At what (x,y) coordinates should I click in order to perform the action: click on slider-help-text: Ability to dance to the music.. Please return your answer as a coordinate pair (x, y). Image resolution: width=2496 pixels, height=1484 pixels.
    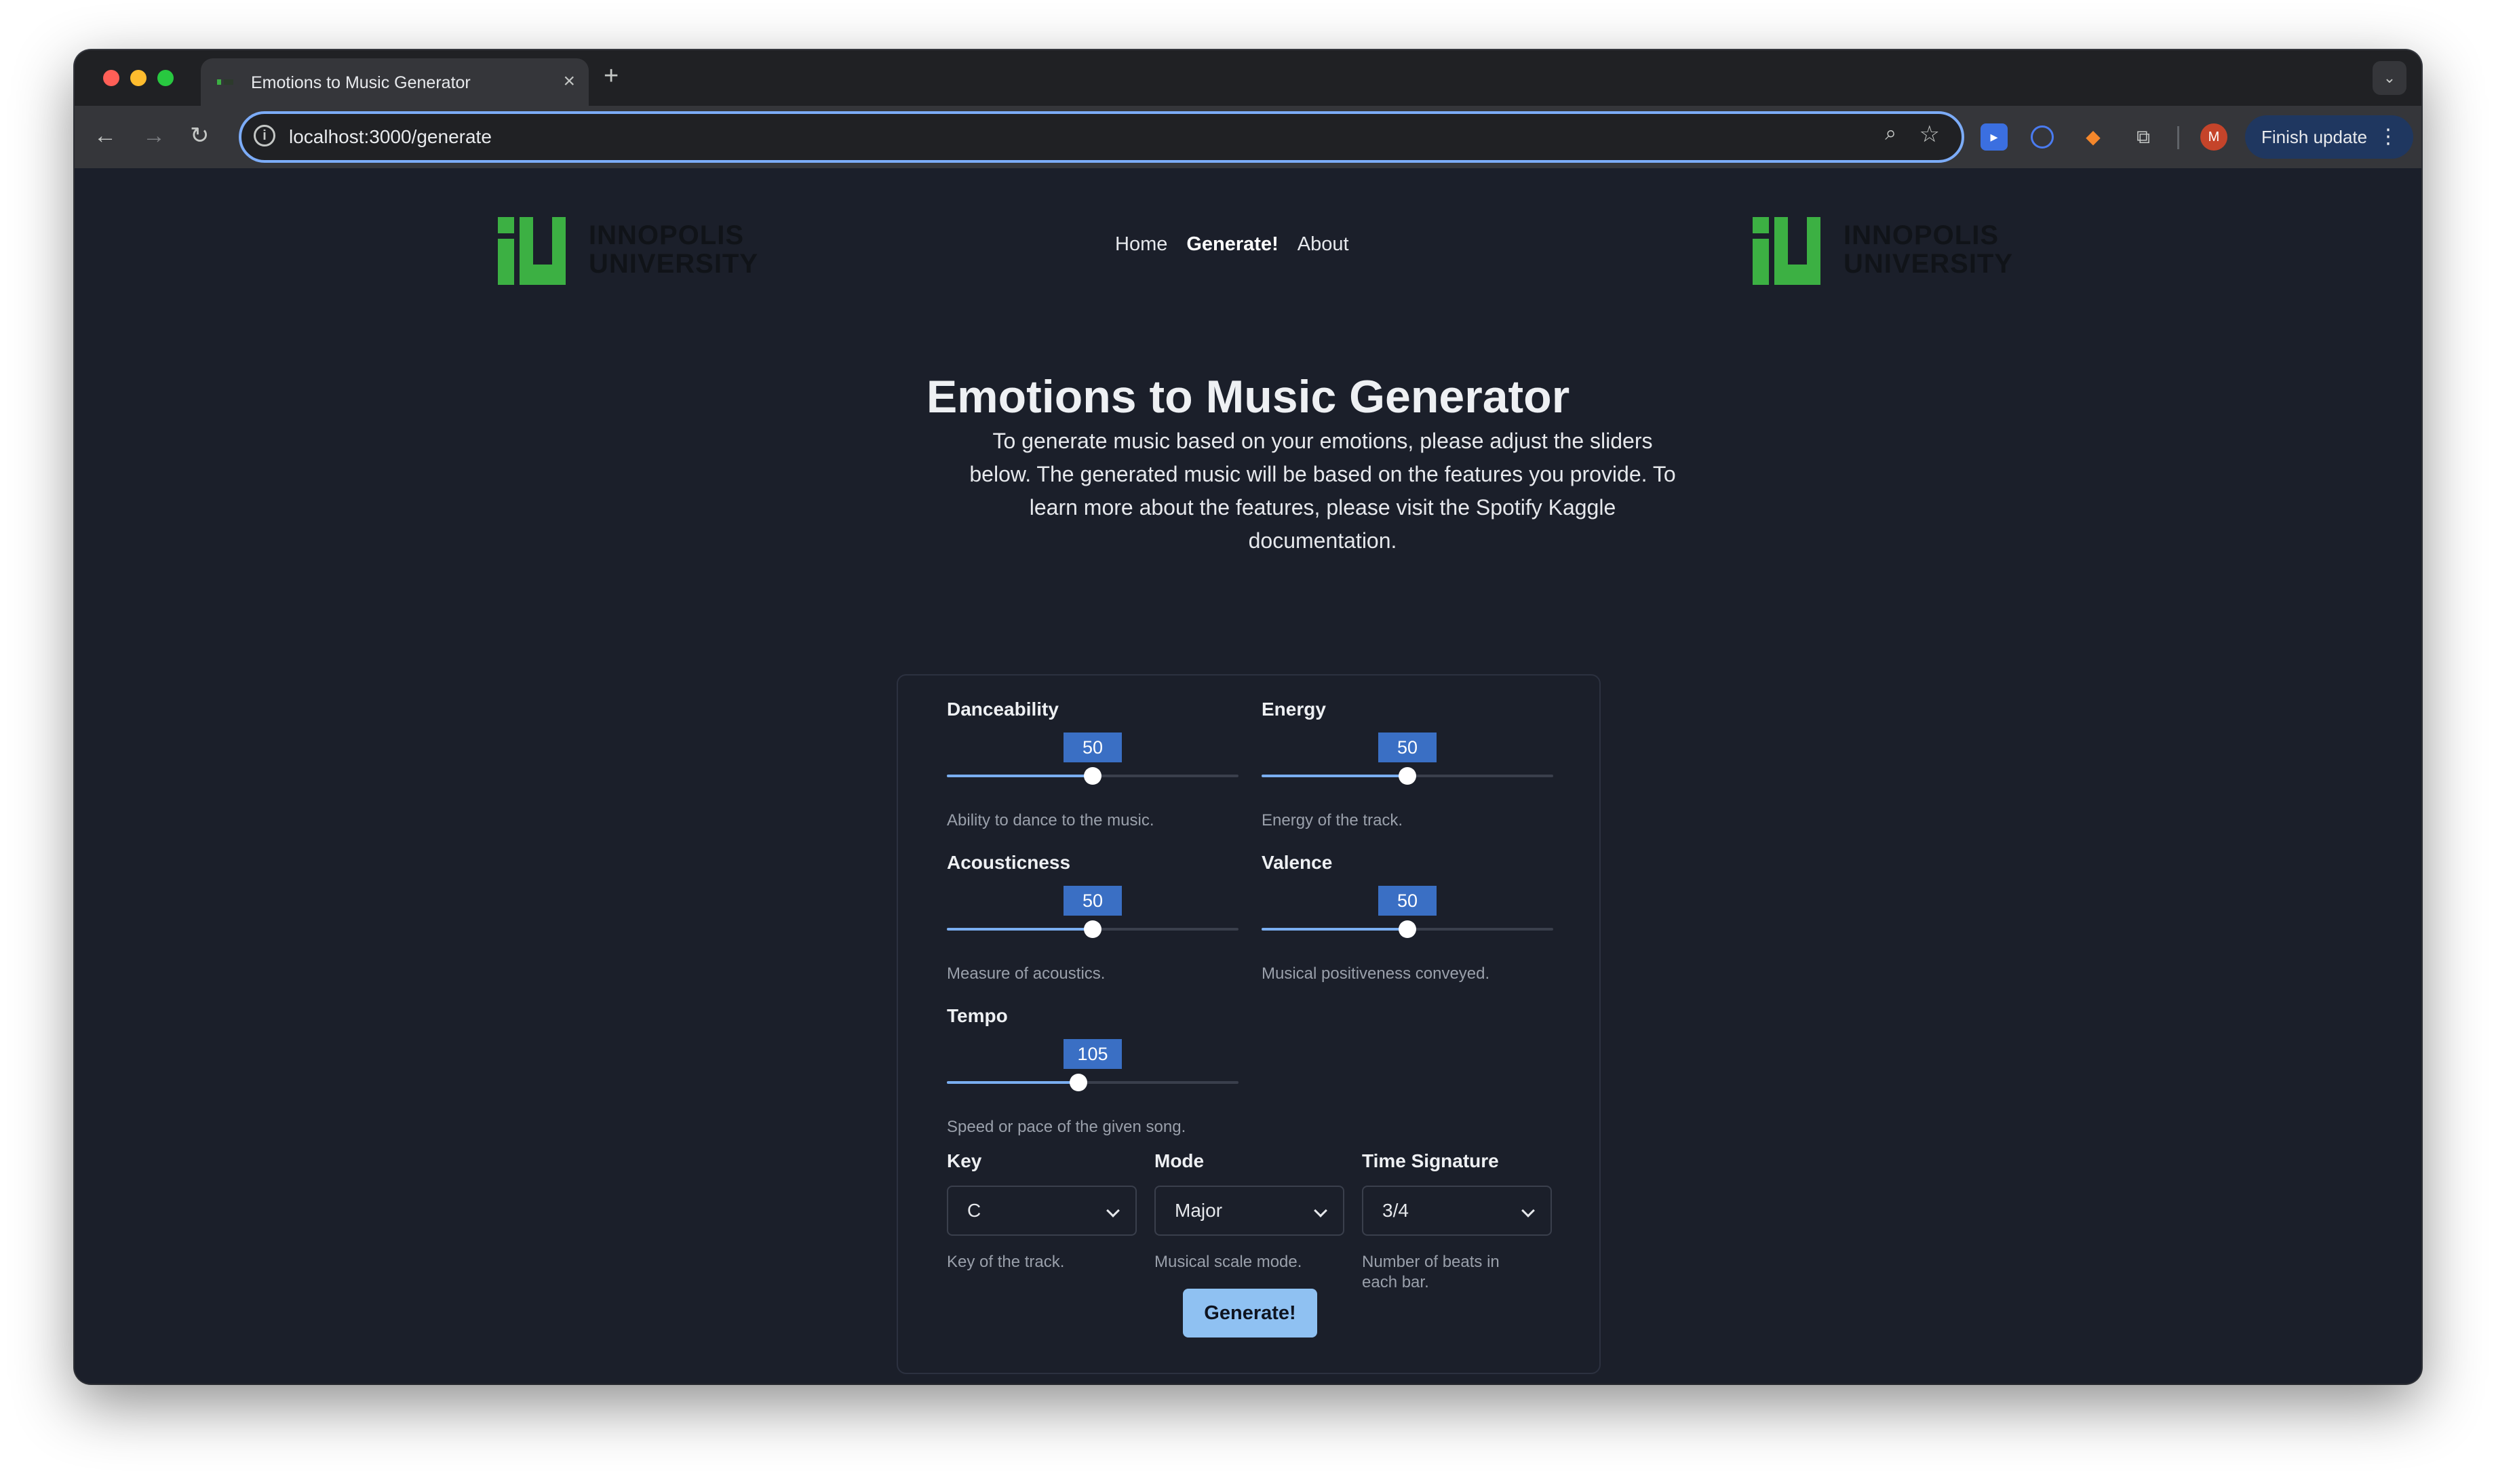
    Looking at the image, I should click on (1050, 820).